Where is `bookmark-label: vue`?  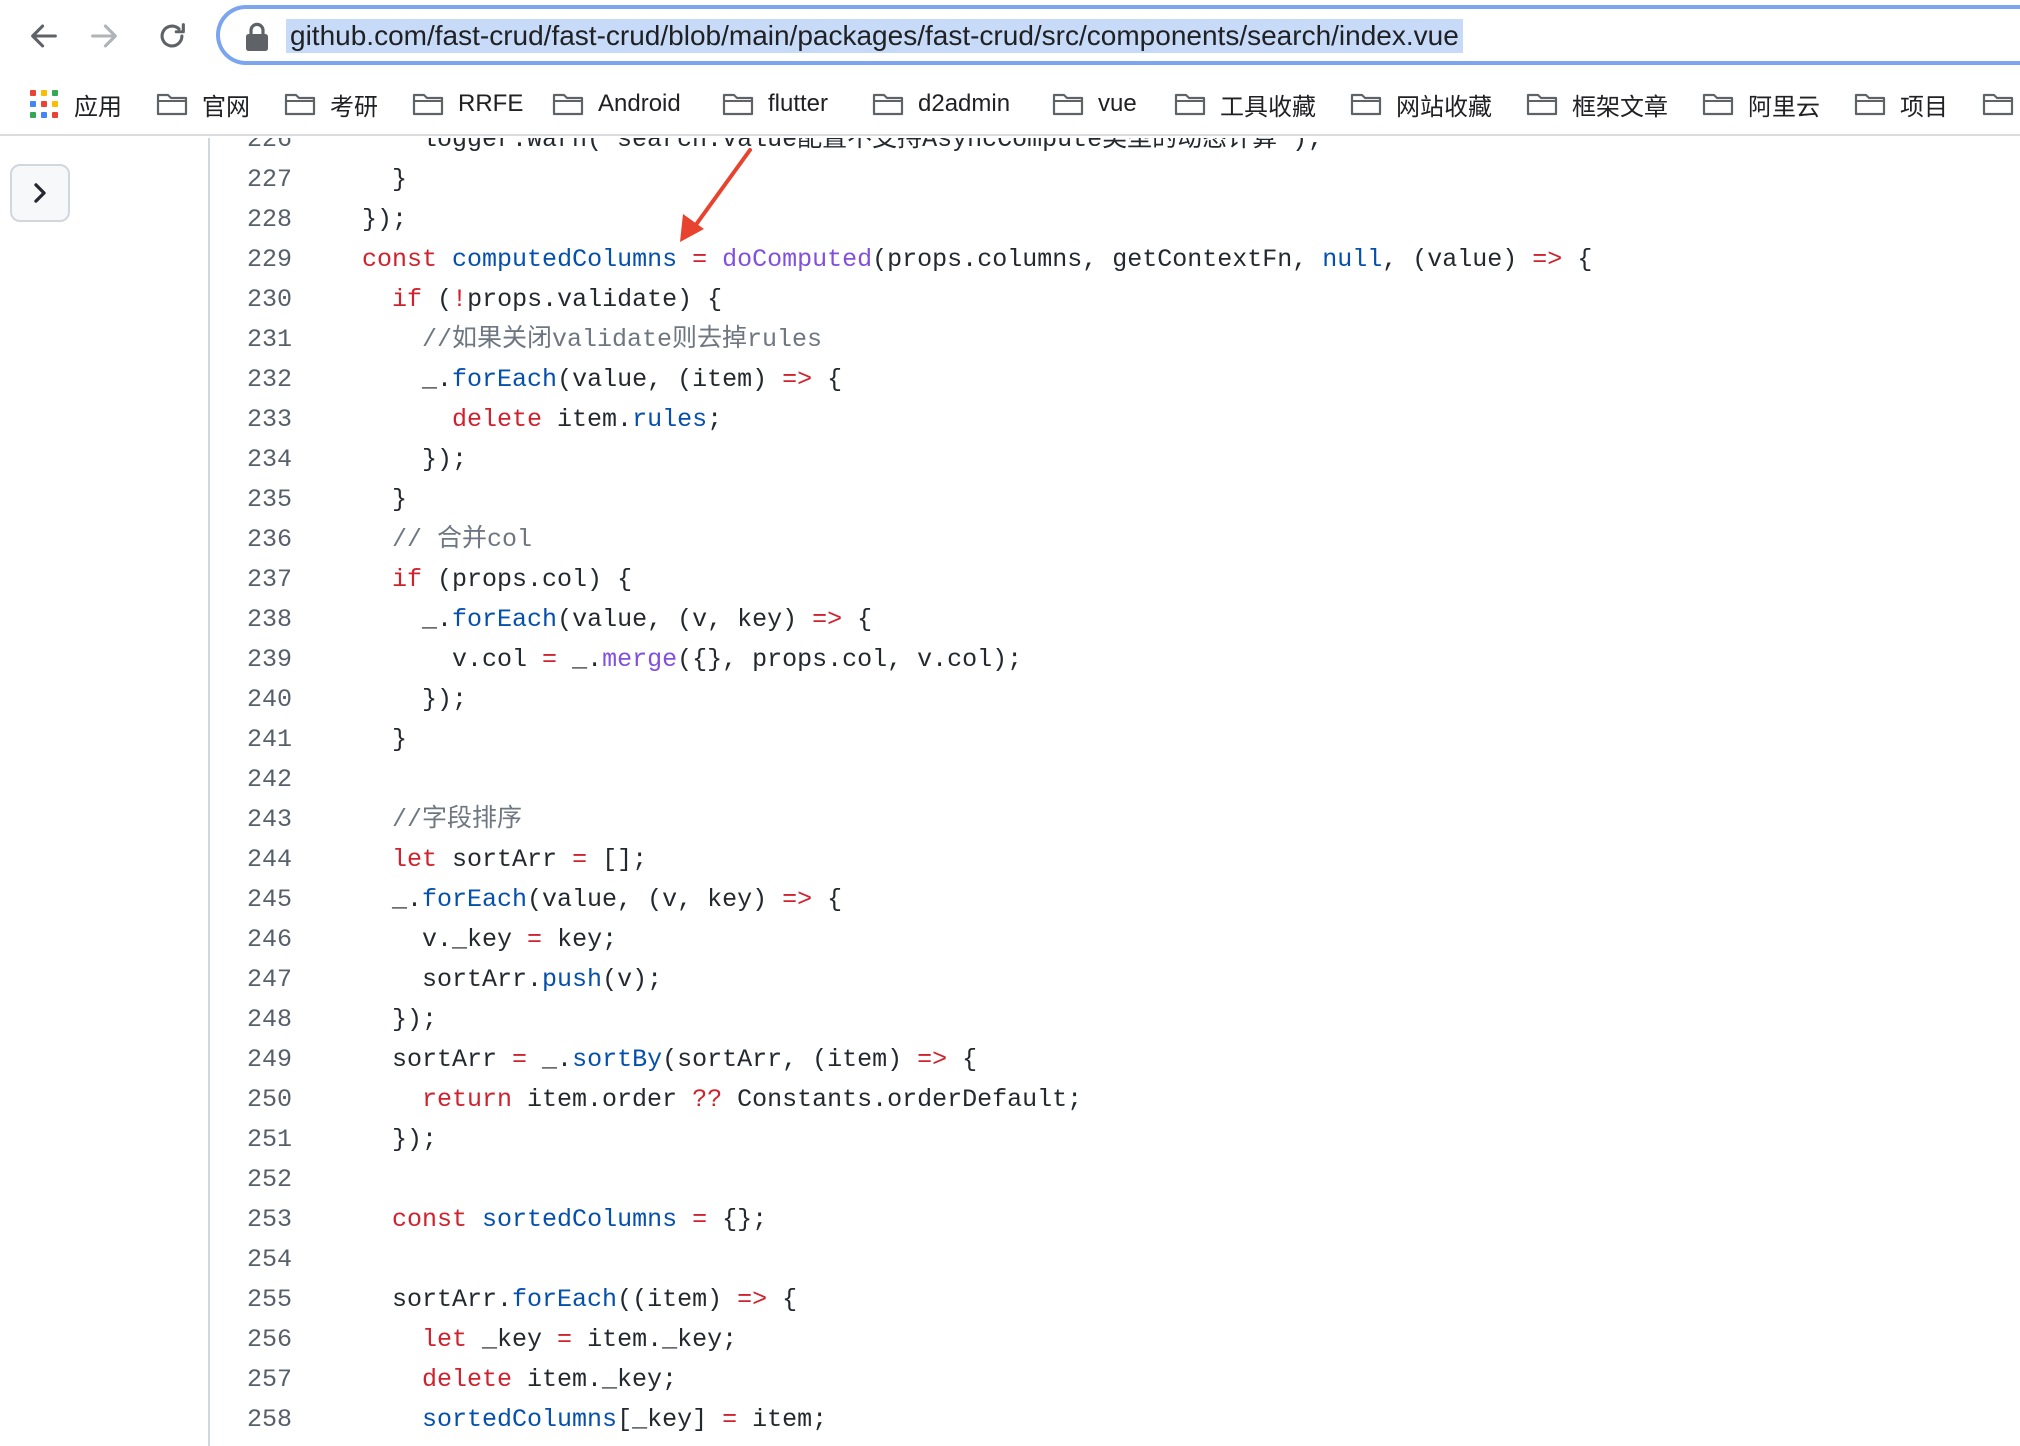
bookmark-label: vue is located at coordinates (1117, 103).